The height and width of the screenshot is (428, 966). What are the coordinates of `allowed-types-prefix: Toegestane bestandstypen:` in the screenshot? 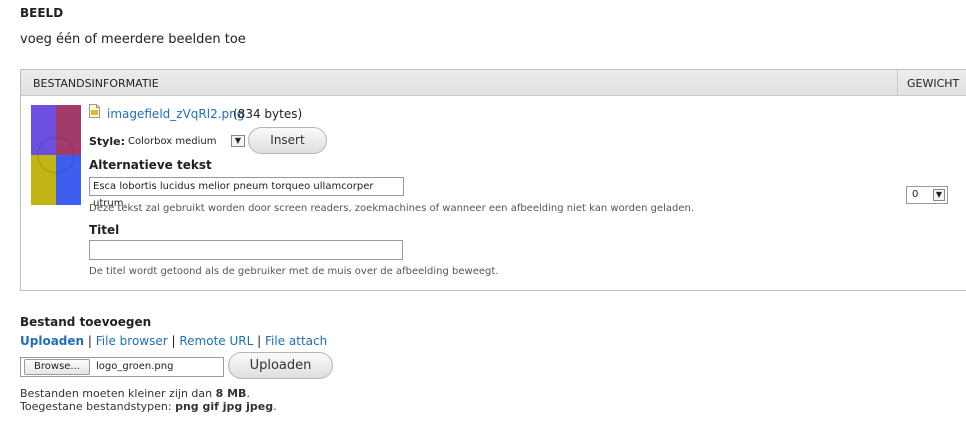 It's located at (98, 406).